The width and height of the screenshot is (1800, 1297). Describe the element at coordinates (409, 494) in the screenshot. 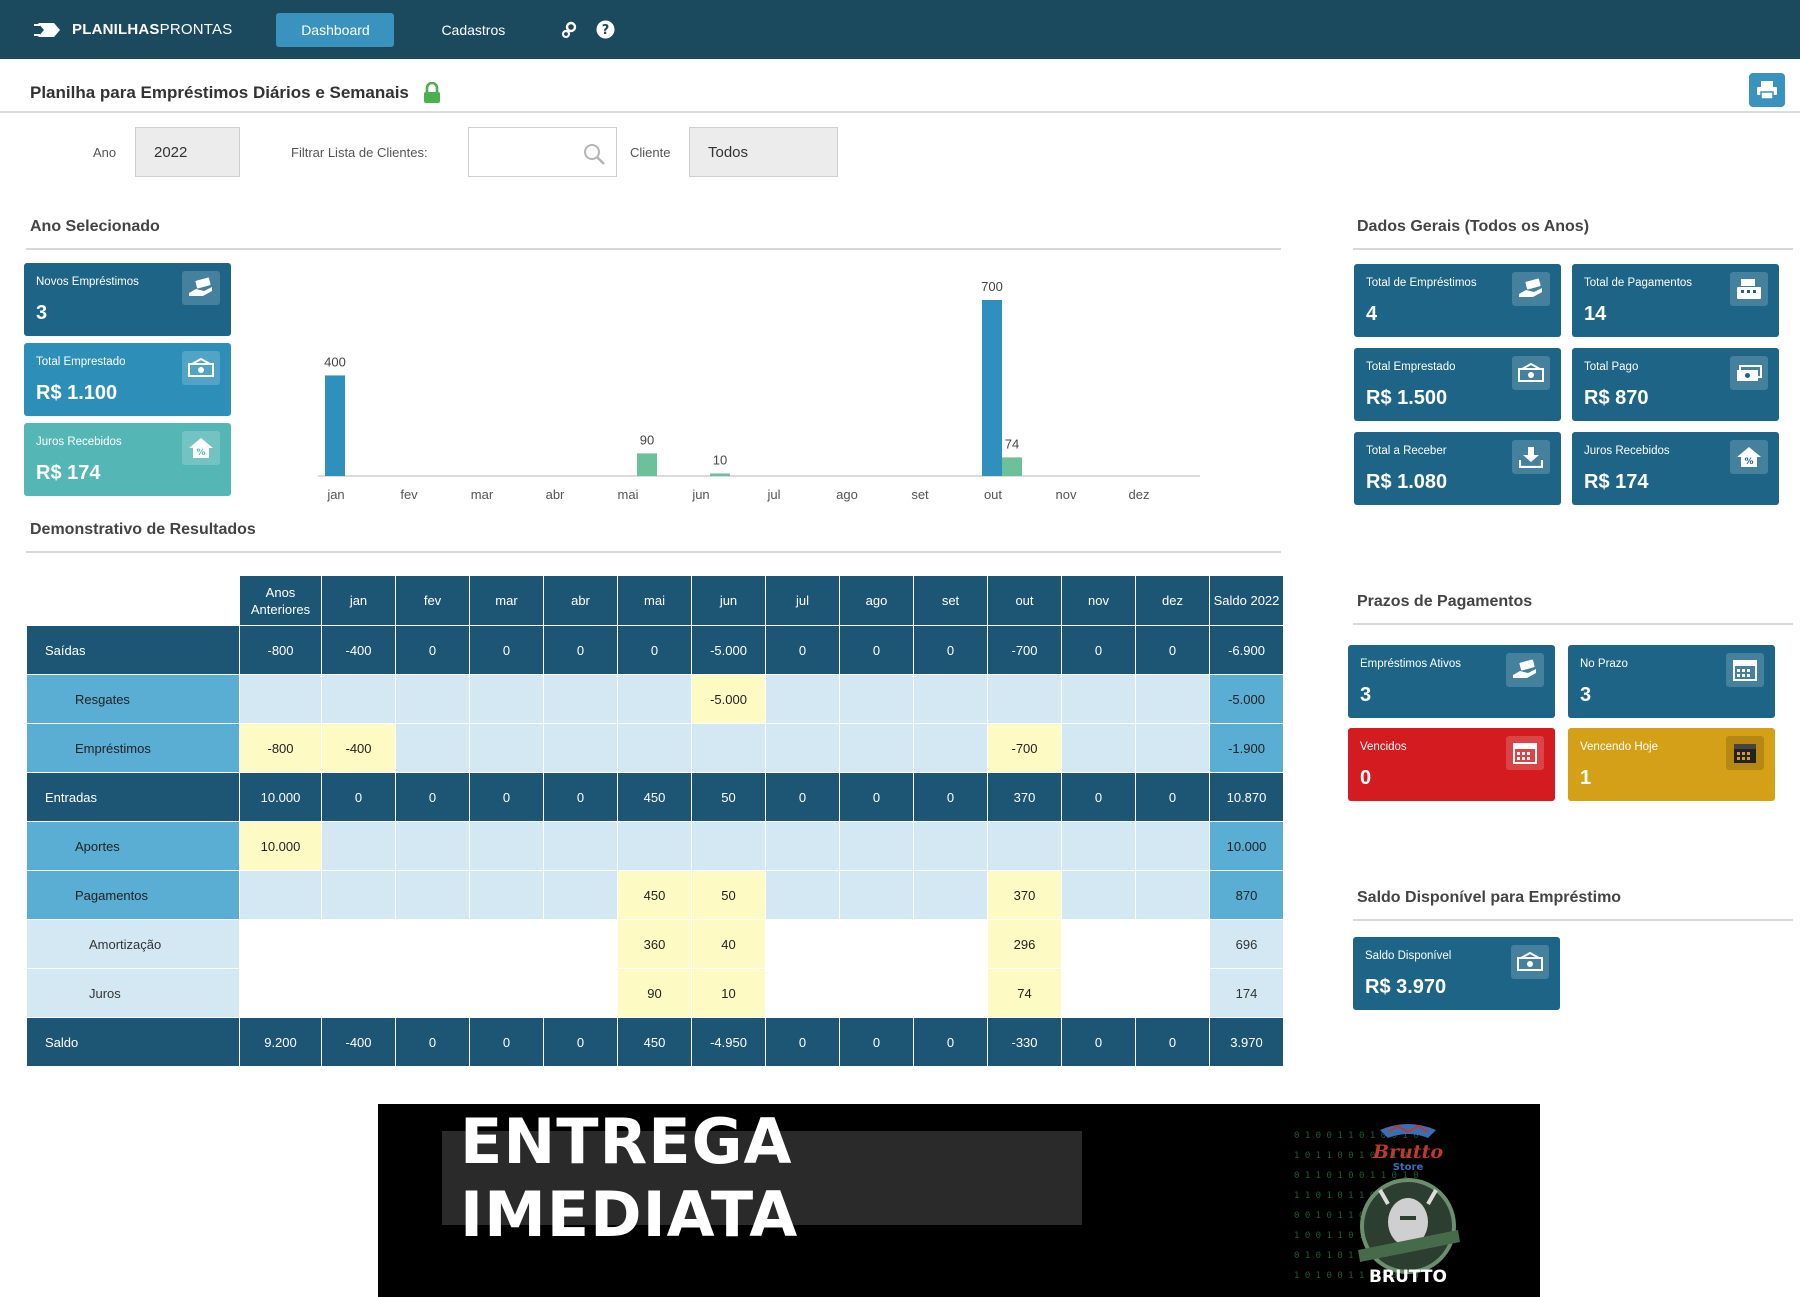

I see `chart-tick-label: fev` at that location.